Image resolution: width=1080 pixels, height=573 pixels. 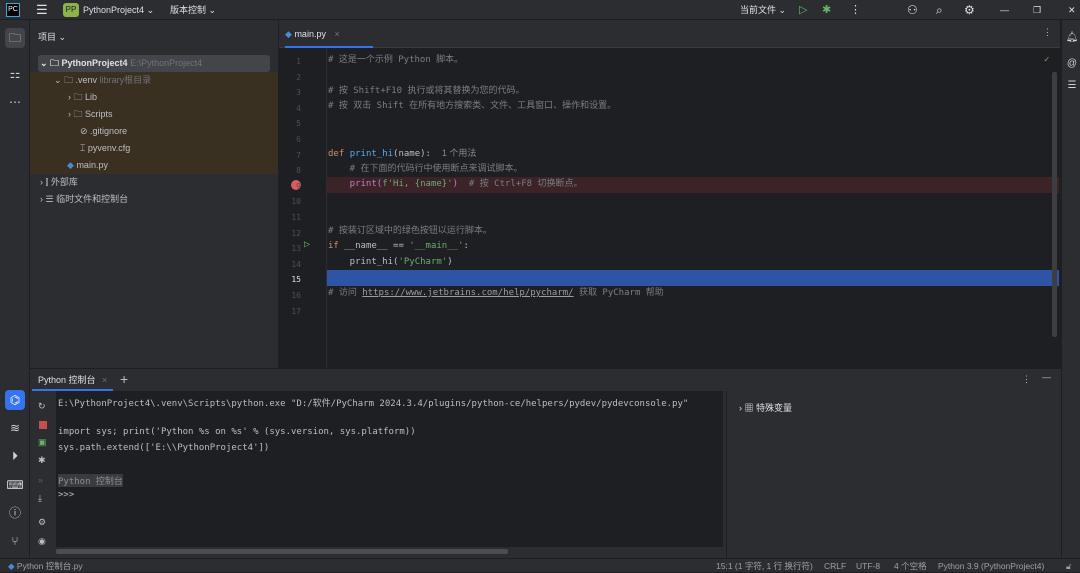 What do you see at coordinates (410, 231) in the screenshot?
I see `code-line-12: # 按装订区域中的绿色按钮以运行脚本。` at bounding box center [410, 231].